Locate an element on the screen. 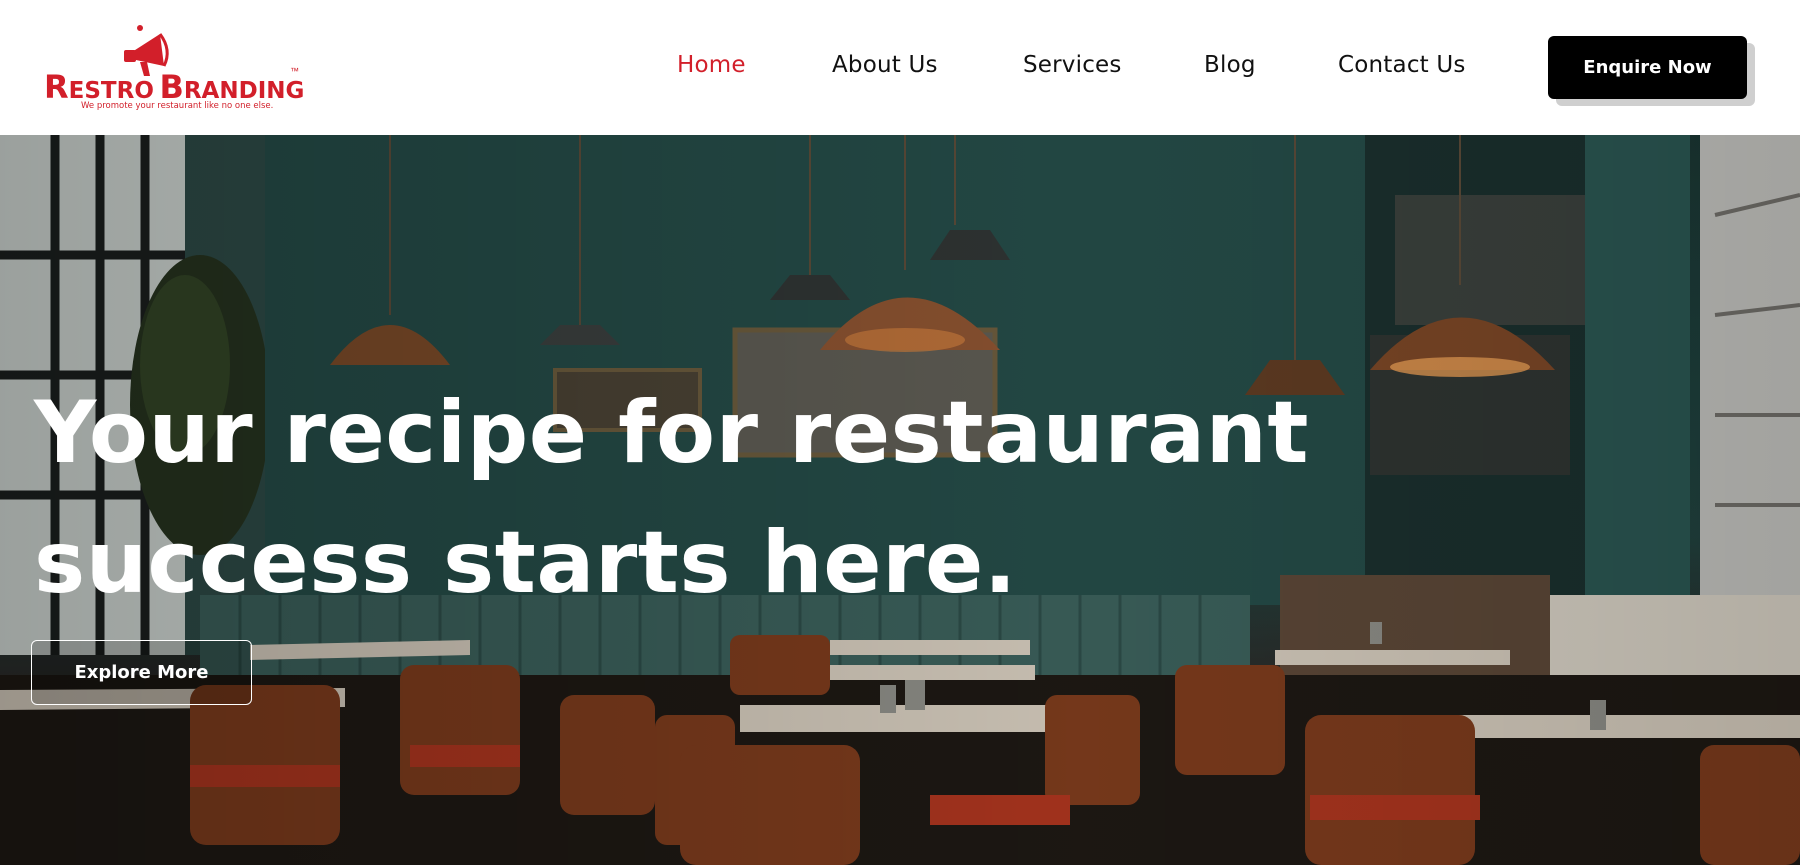 The image size is (1800, 865). hero-heading-line-1: Your recipe for restaurant is located at coordinates (671, 433).